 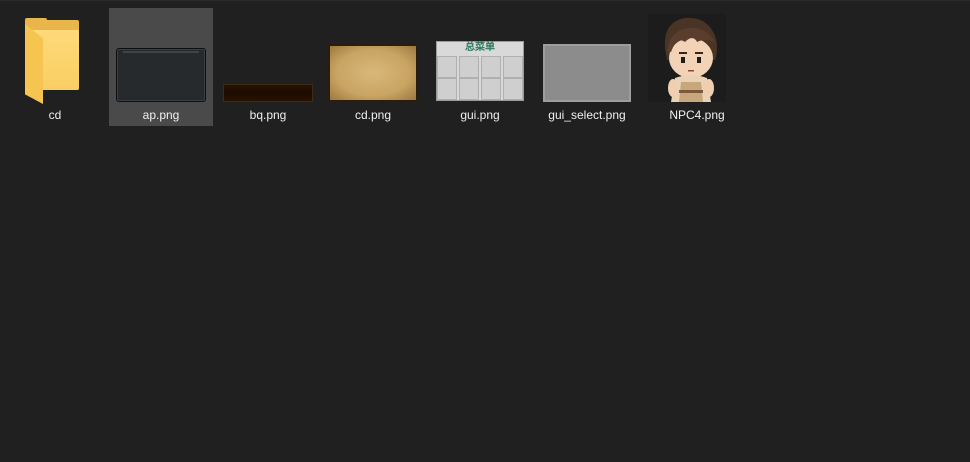 I want to click on folder-icon, so click(x=55, y=56).